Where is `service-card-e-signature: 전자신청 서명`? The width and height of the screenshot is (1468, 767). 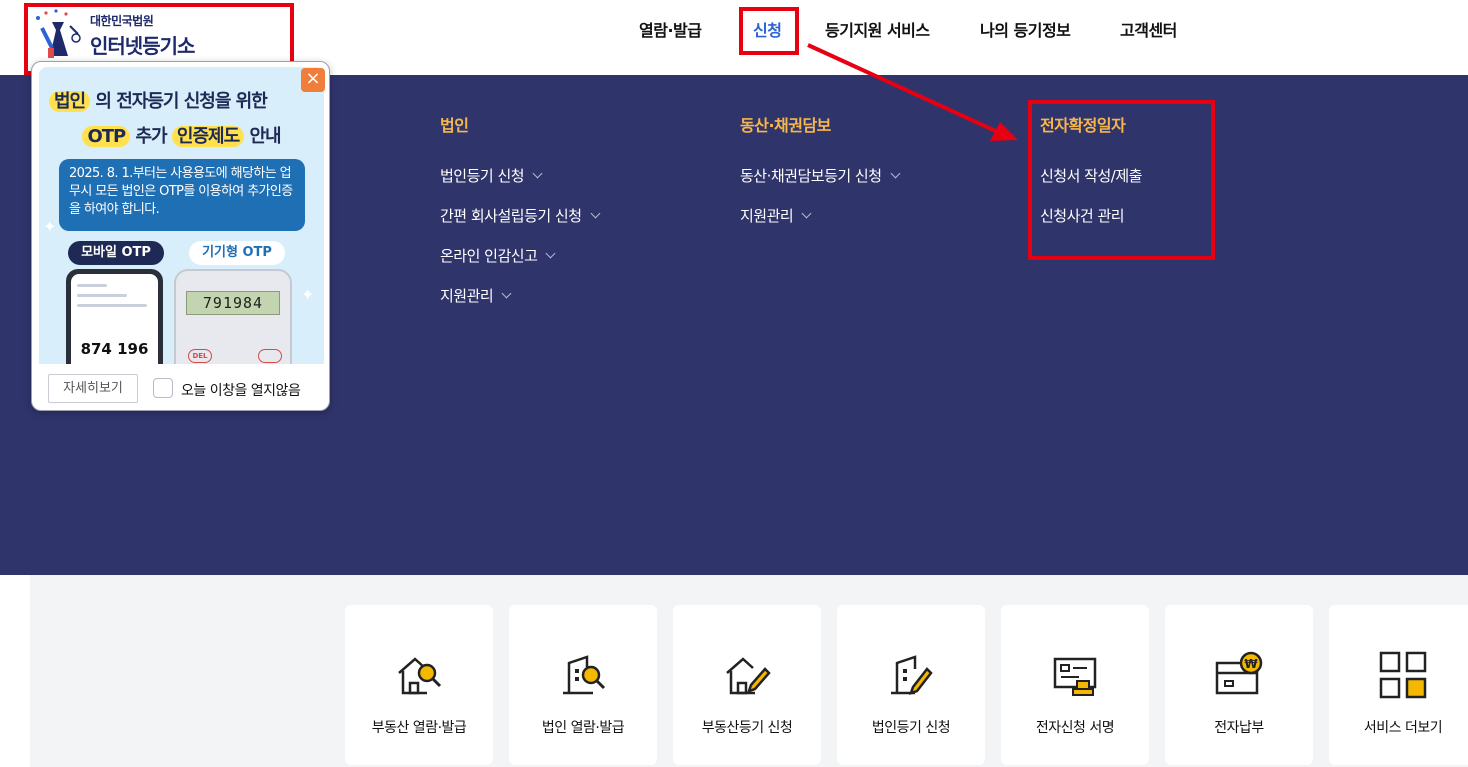 service-card-e-signature: 전자신청 서명 is located at coordinates (1075, 685).